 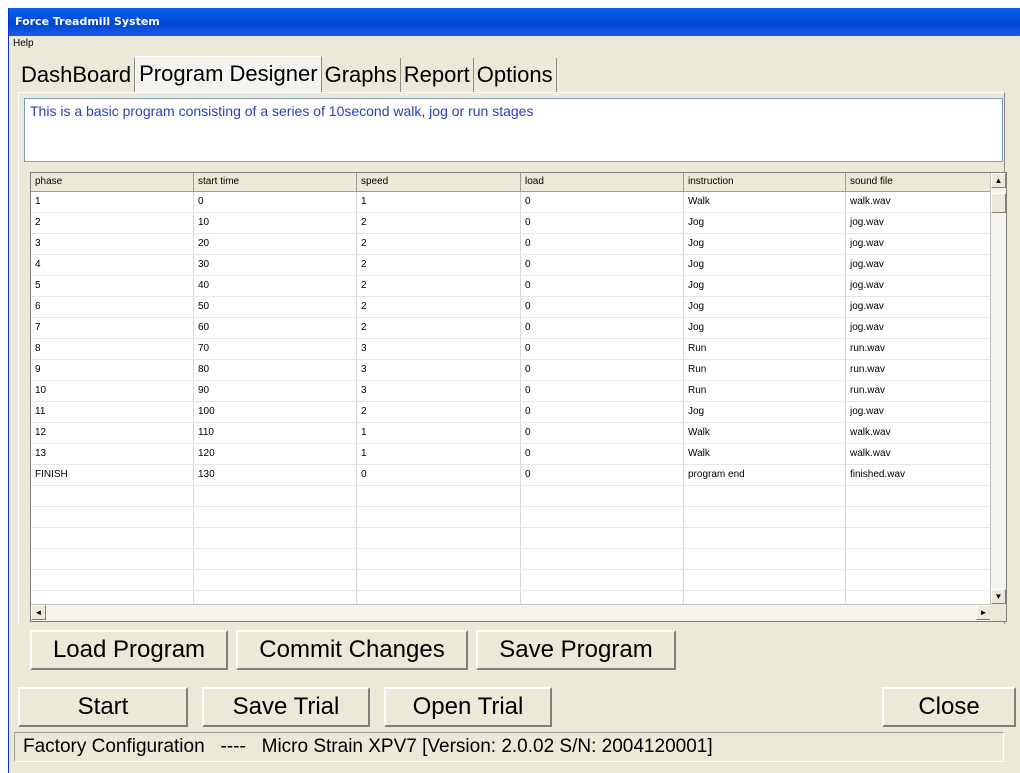 What do you see at coordinates (275, 307) in the screenshot?
I see `table-cell: 50` at bounding box center [275, 307].